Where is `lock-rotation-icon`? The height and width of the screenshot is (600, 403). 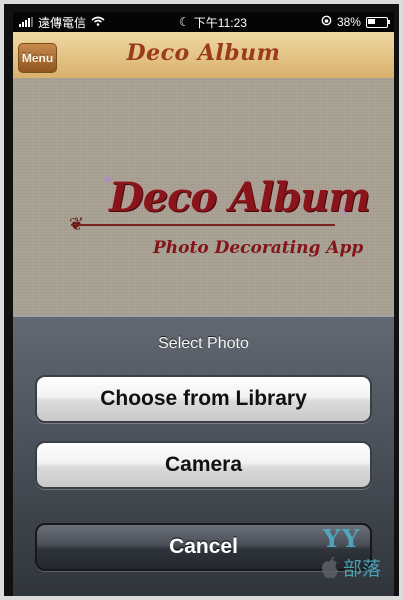
lock-rotation-icon is located at coordinates (326, 22).